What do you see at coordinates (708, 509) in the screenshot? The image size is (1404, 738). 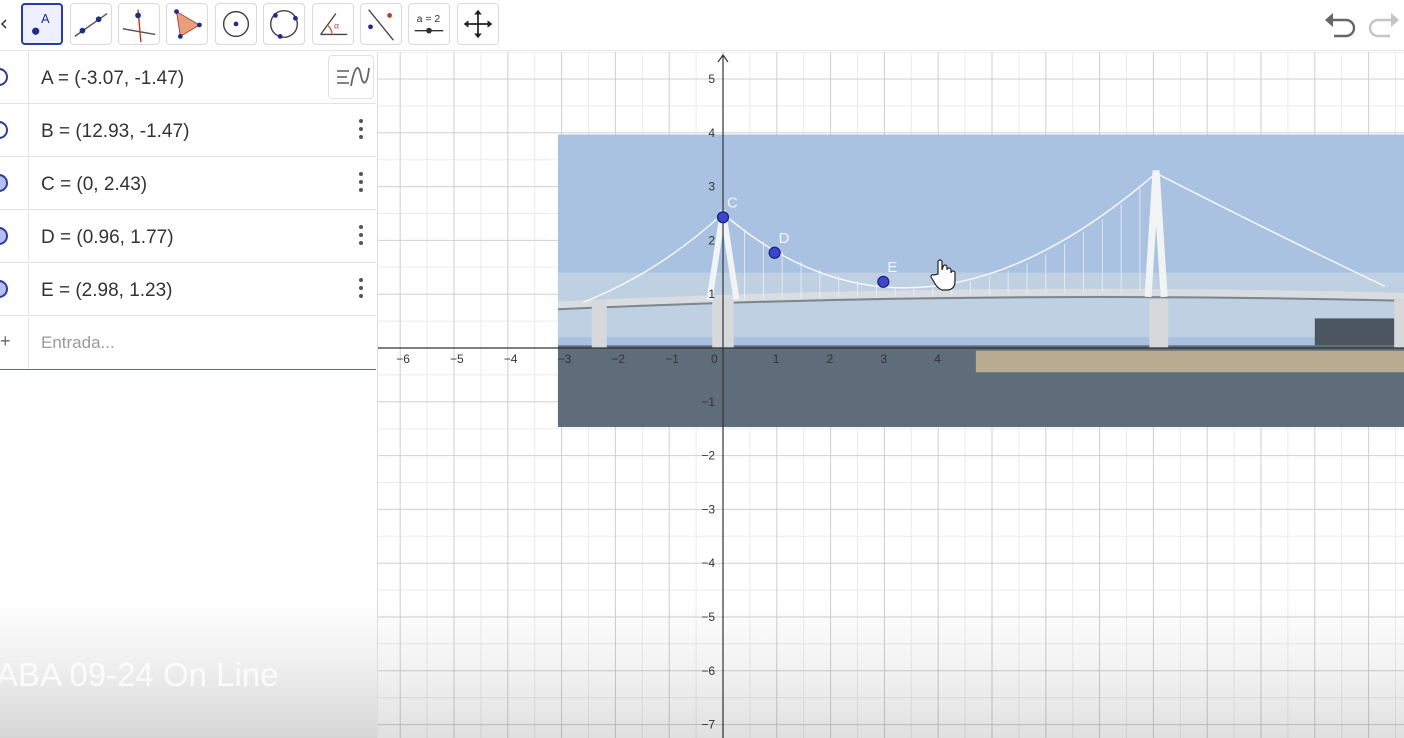 I see `y-tick-label: −3` at bounding box center [708, 509].